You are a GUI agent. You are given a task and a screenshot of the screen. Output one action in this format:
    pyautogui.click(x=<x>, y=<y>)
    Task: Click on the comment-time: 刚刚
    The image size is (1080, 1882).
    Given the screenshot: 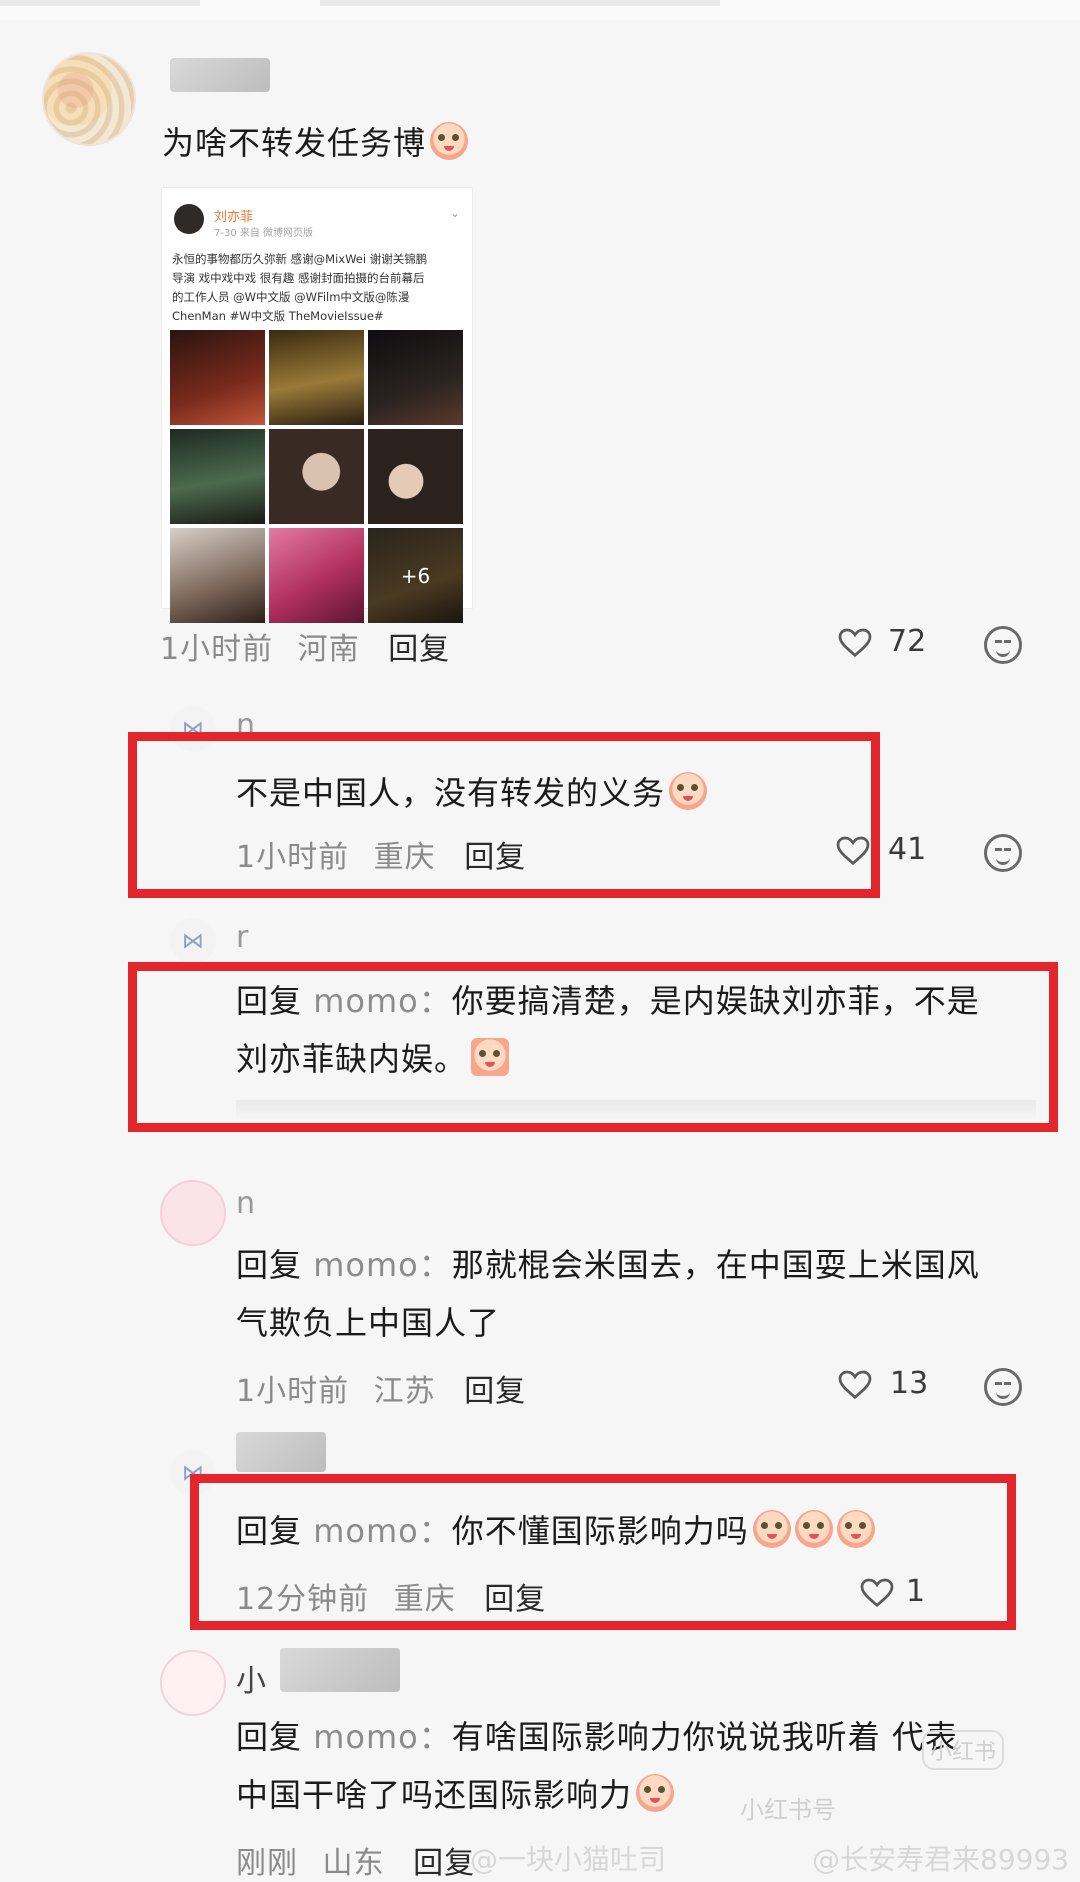 What is the action you would take?
    pyautogui.click(x=267, y=1863)
    